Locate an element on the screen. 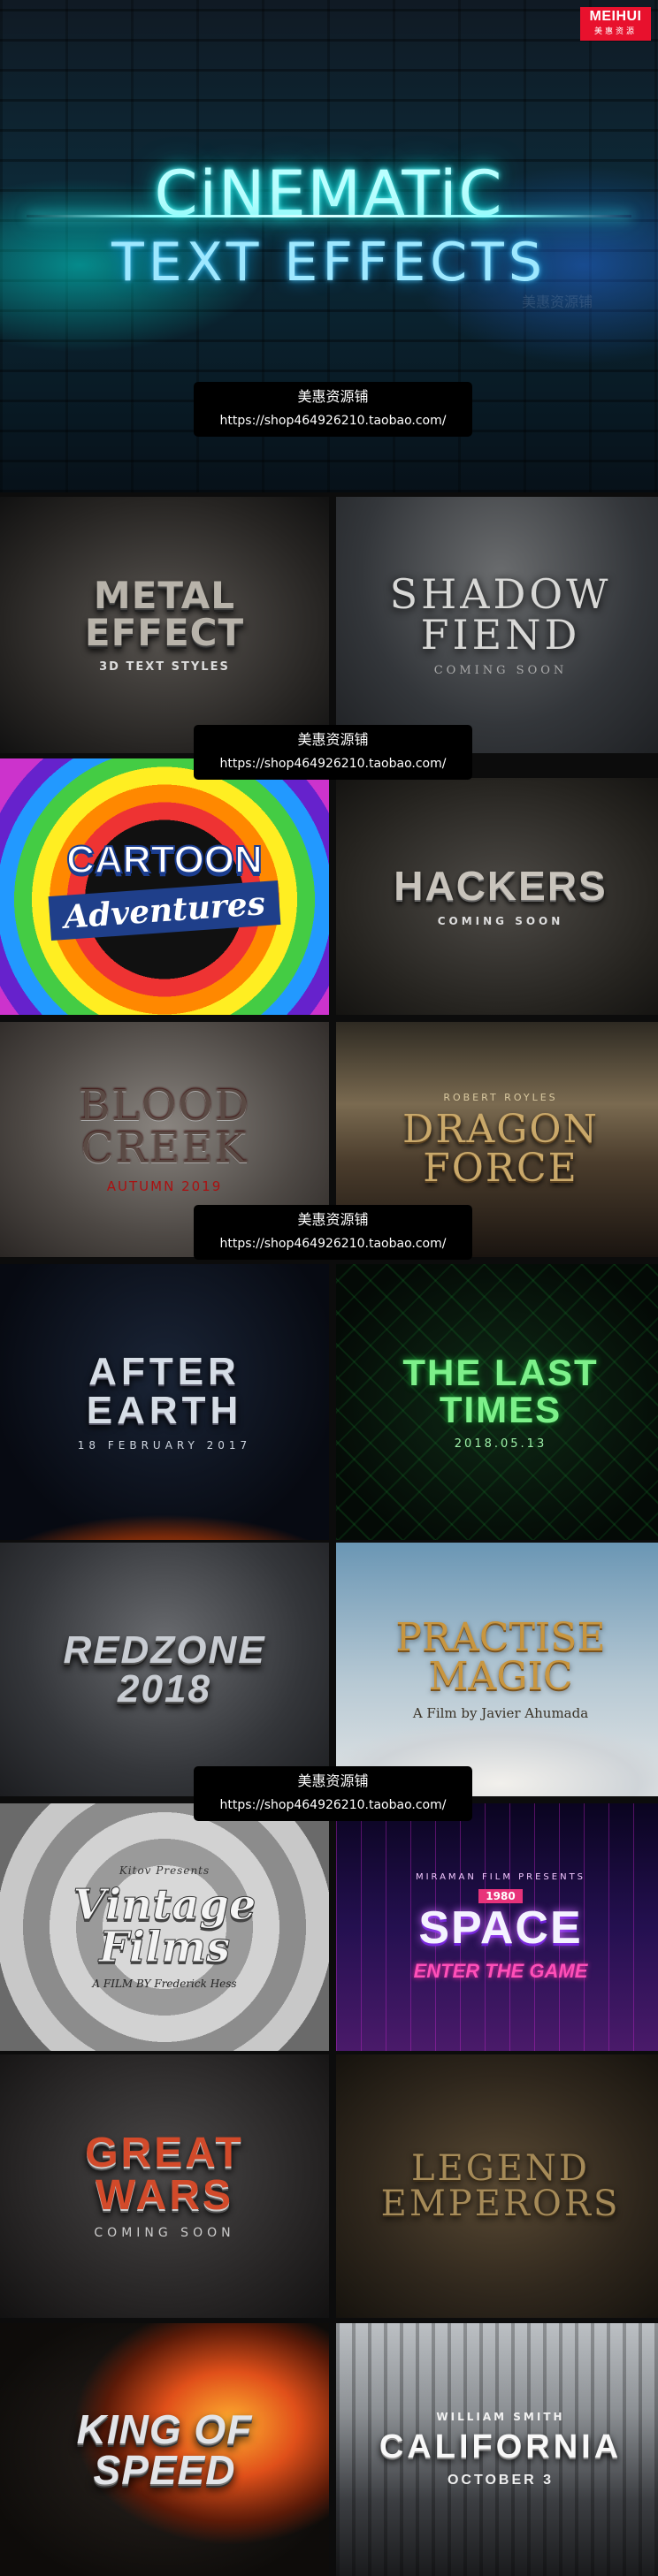  tile-legend-emperors: LEGEND EMPERORS is located at coordinates (497, 2186).